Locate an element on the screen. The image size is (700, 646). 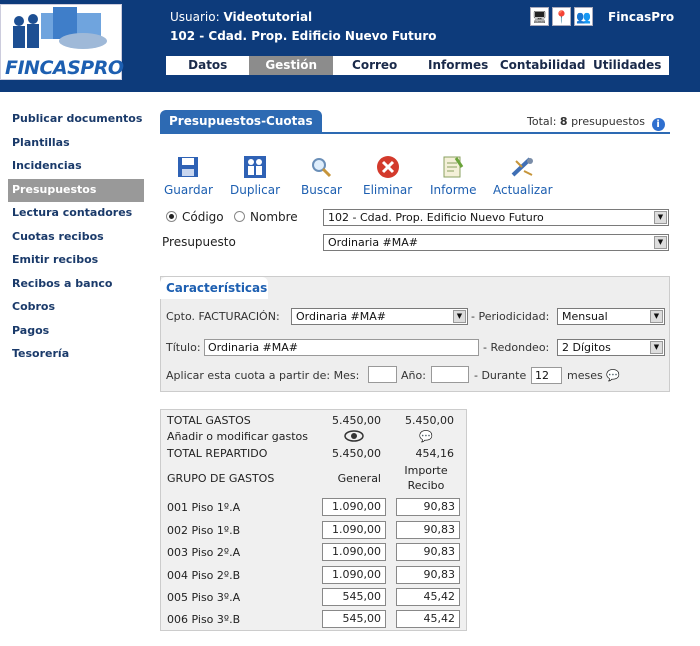
search-icon is located at coordinates (321, 167).